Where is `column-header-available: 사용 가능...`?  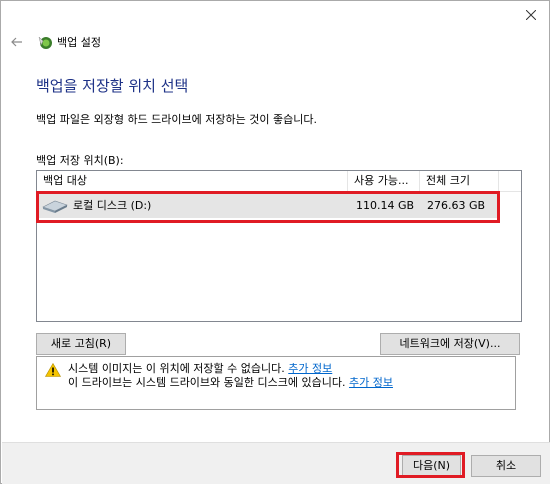
column-header-available: 사용 가능... is located at coordinates (384, 181).